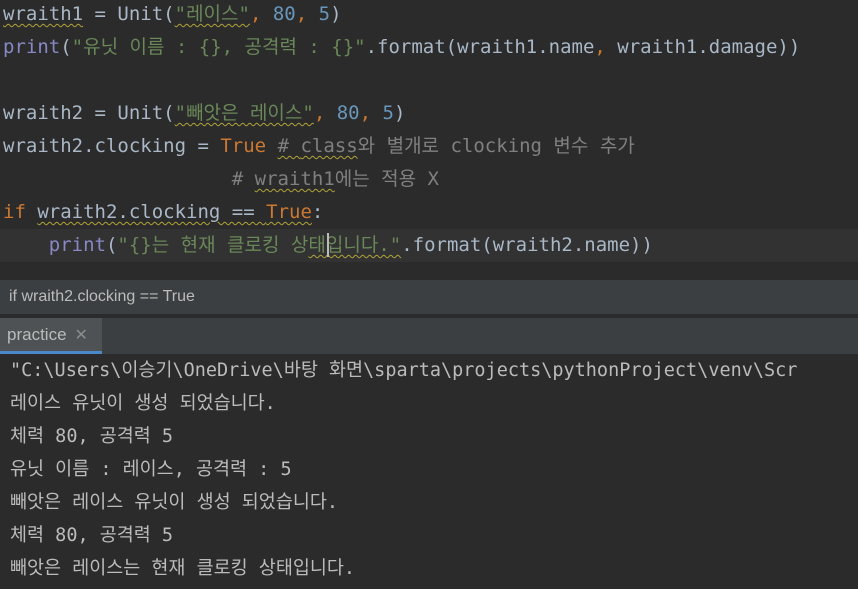 This screenshot has height=589, width=858. What do you see at coordinates (221, 179) in the screenshot?
I see `code-line-6: # wraith1에는 적용 X` at bounding box center [221, 179].